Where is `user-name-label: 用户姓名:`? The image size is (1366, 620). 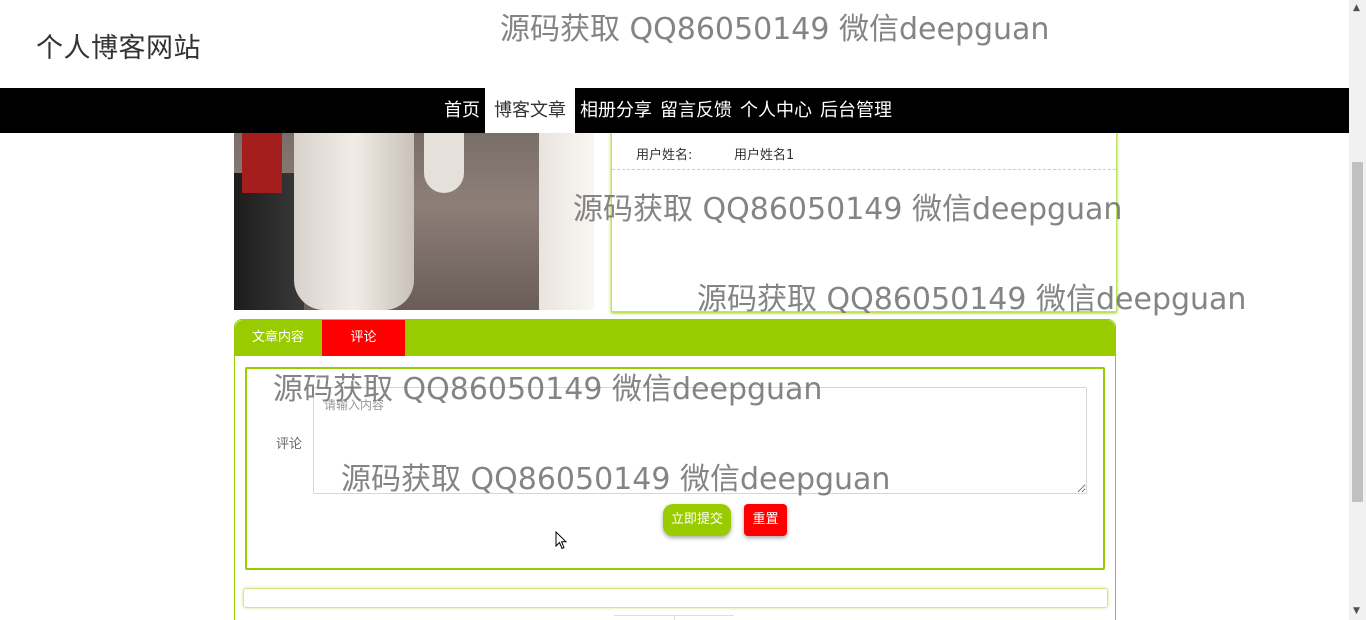 user-name-label: 用户姓名: is located at coordinates (664, 155).